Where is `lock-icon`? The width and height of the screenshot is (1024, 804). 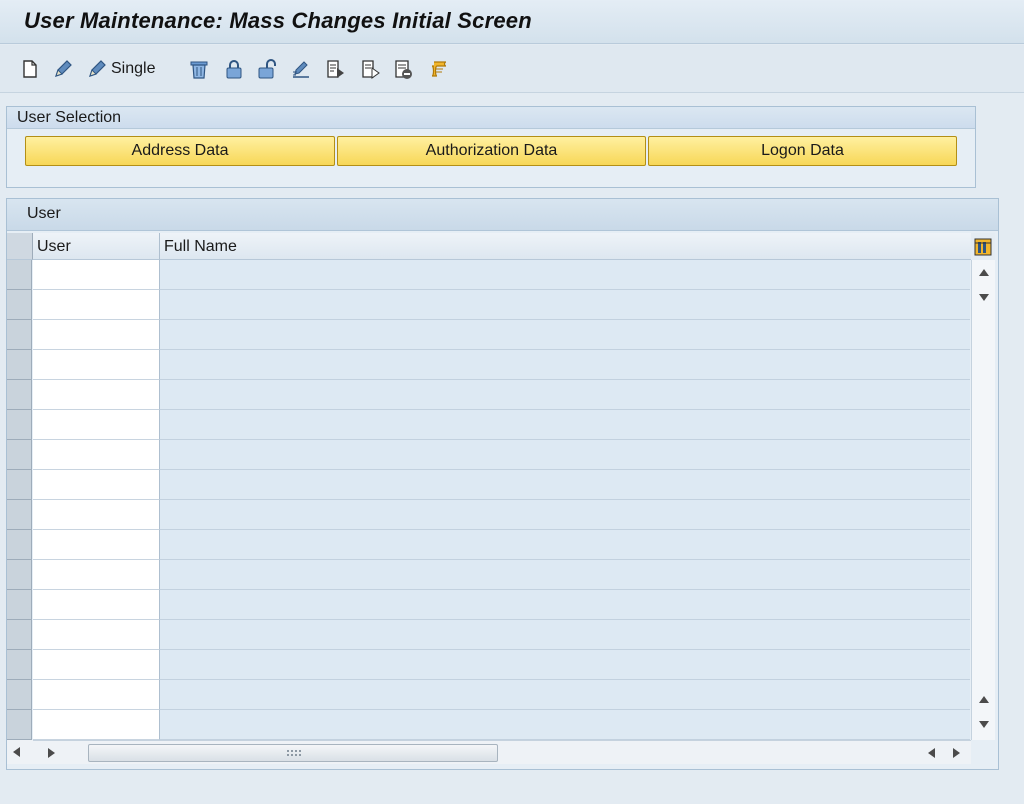 lock-icon is located at coordinates (234, 69).